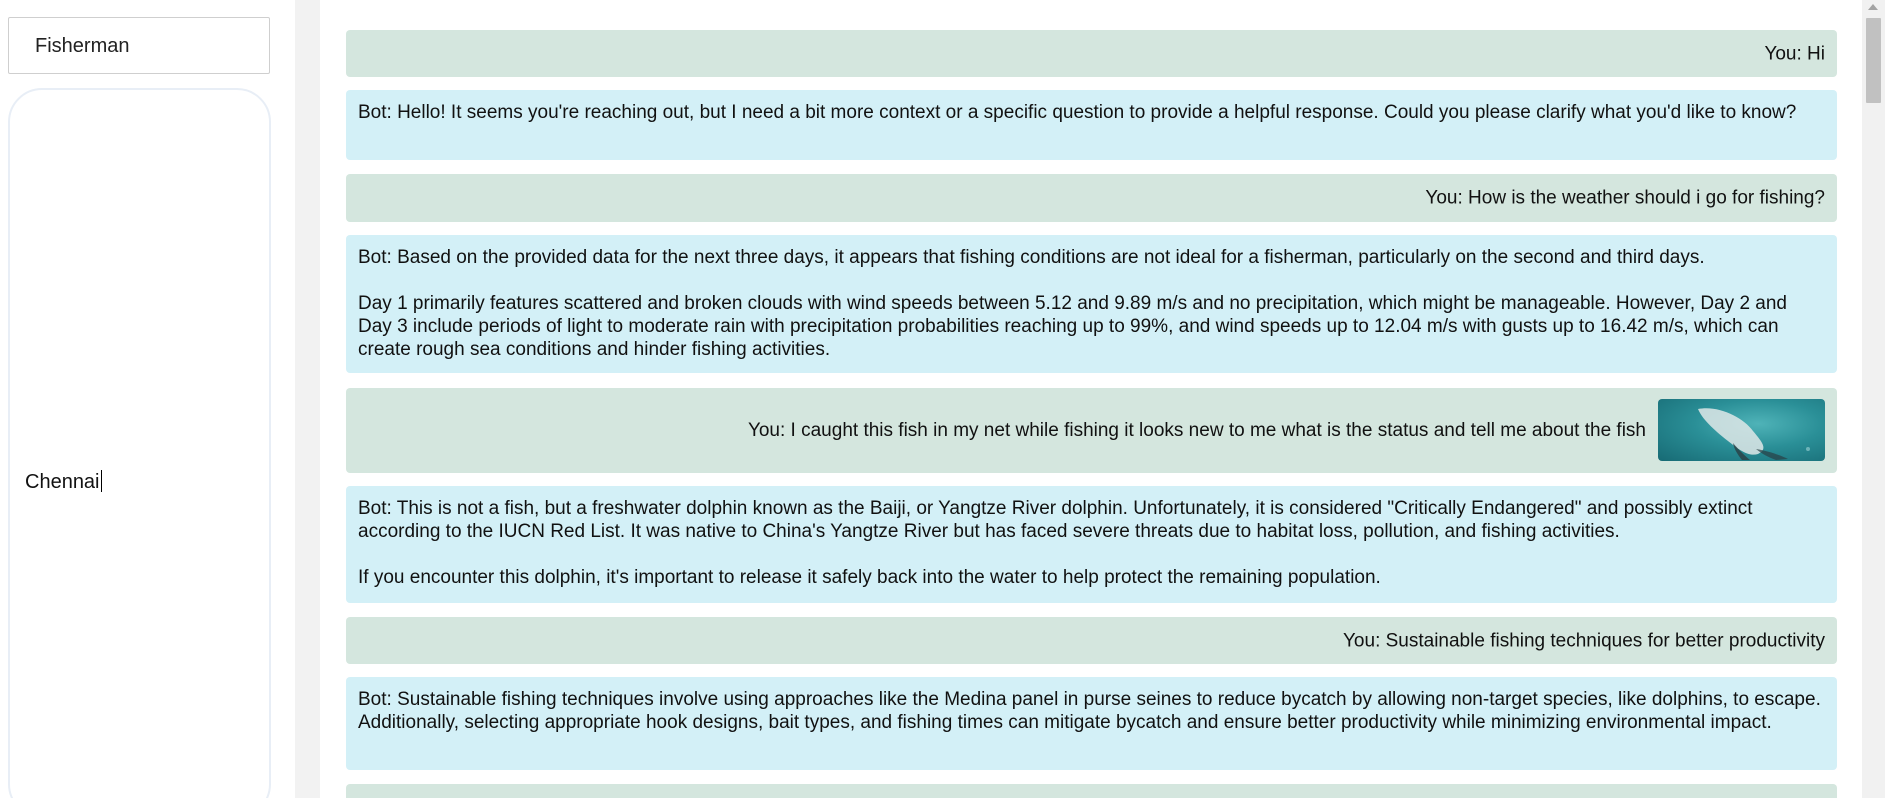  I want to click on role-field: Fisherman, so click(139, 45).